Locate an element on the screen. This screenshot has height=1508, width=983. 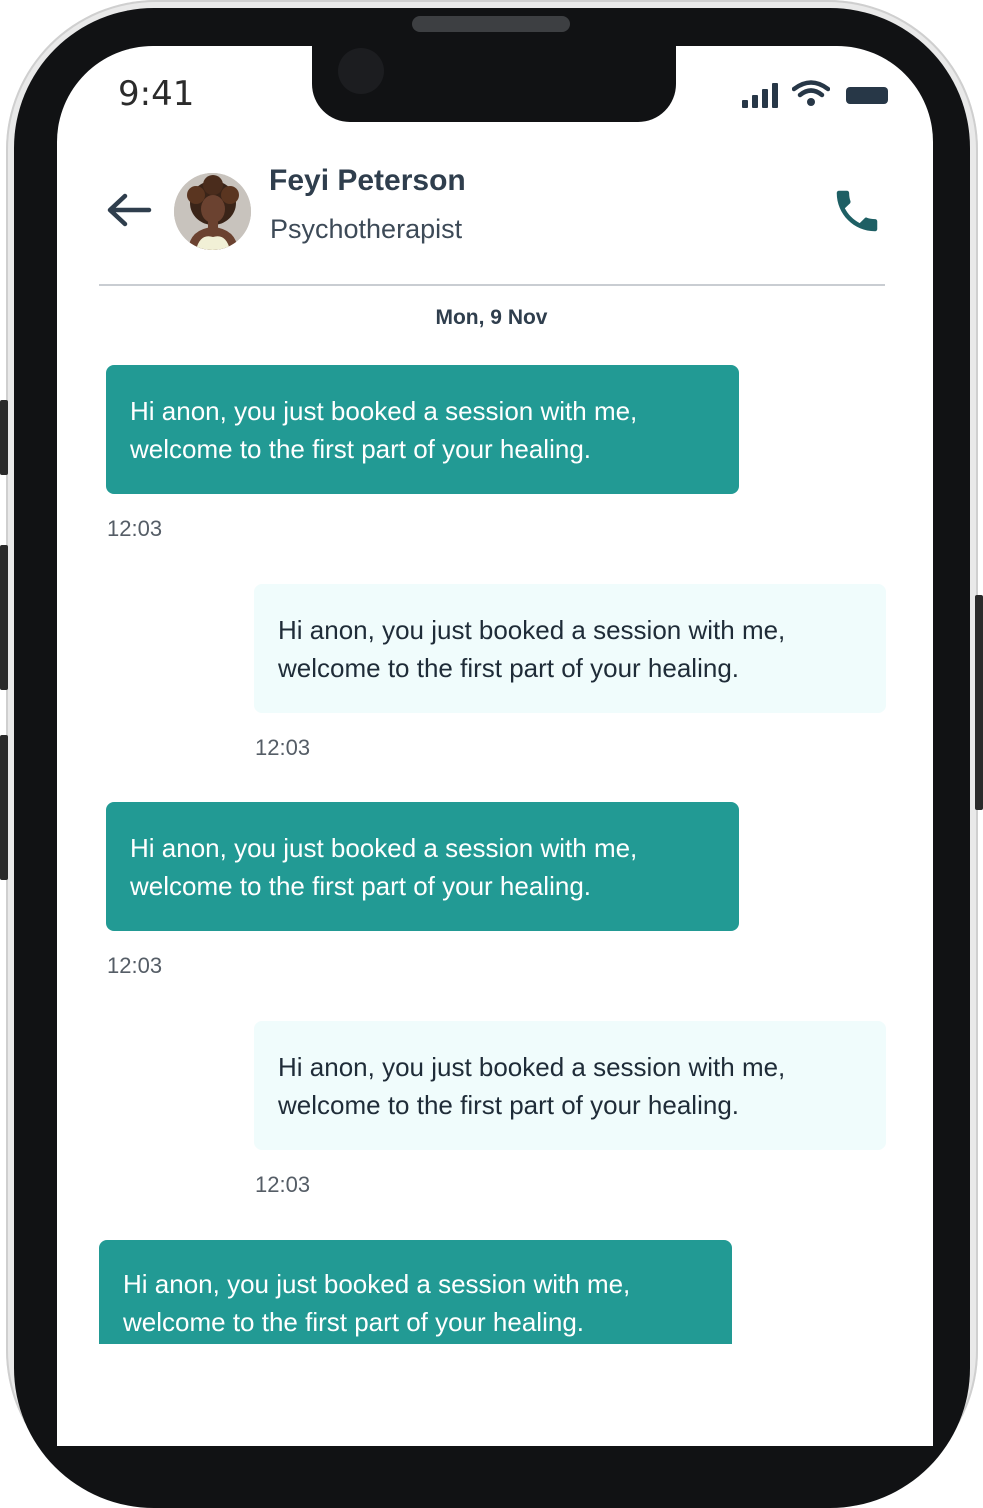
phone-icon is located at coordinates (857, 211).